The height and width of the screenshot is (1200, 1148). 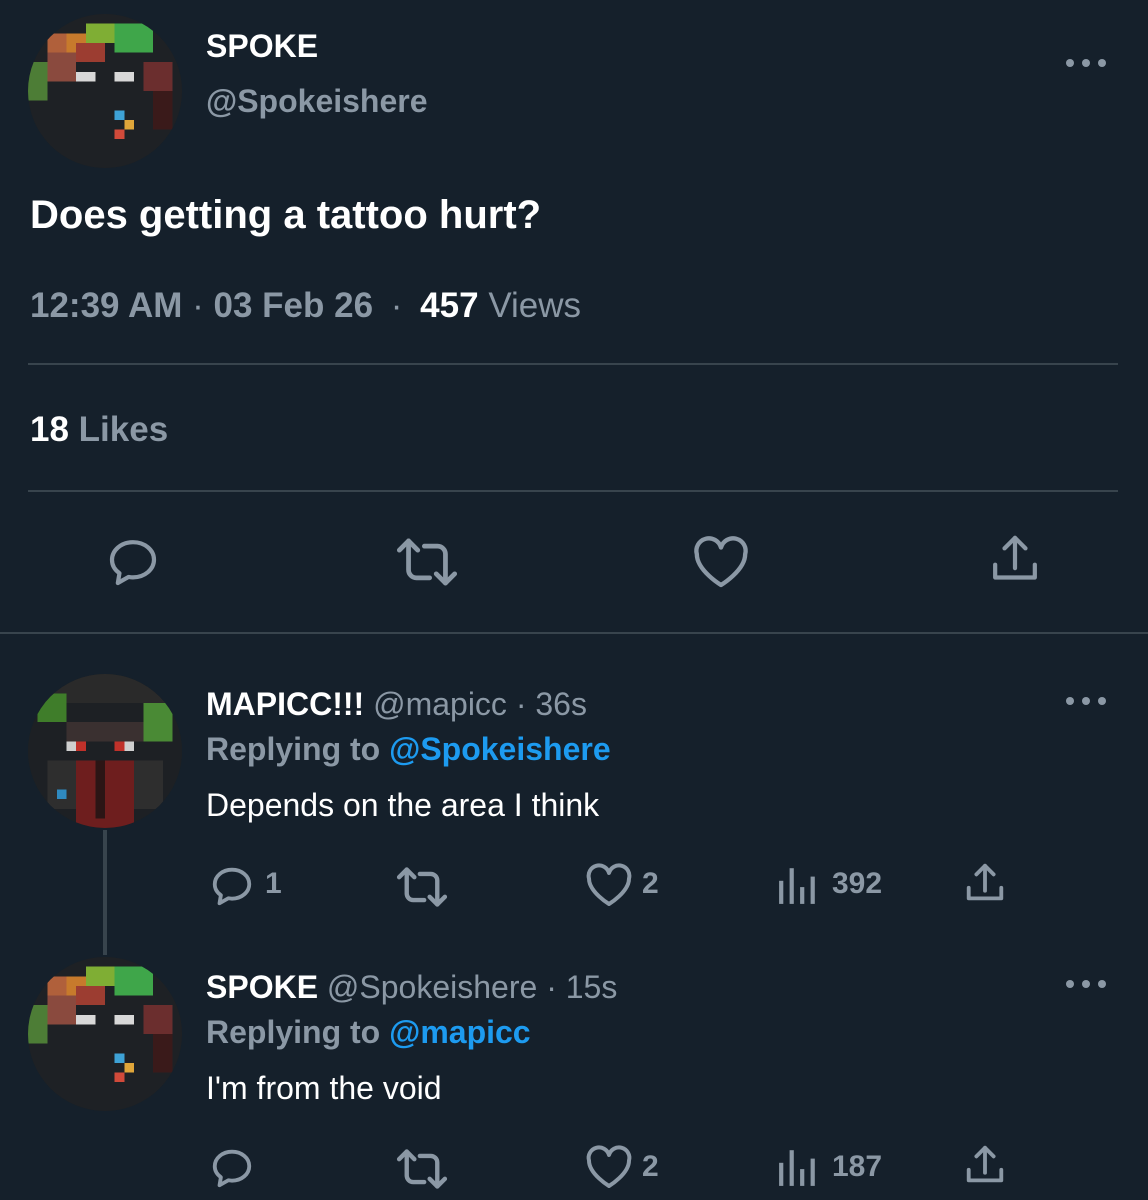 I want to click on reply-header: MAPICC!!! @mapicc · 36s, so click(x=396, y=704).